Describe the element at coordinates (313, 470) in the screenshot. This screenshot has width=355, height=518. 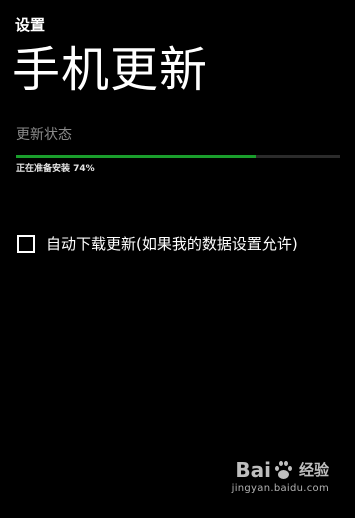
I see `jingyan-logo-text: 经验` at that location.